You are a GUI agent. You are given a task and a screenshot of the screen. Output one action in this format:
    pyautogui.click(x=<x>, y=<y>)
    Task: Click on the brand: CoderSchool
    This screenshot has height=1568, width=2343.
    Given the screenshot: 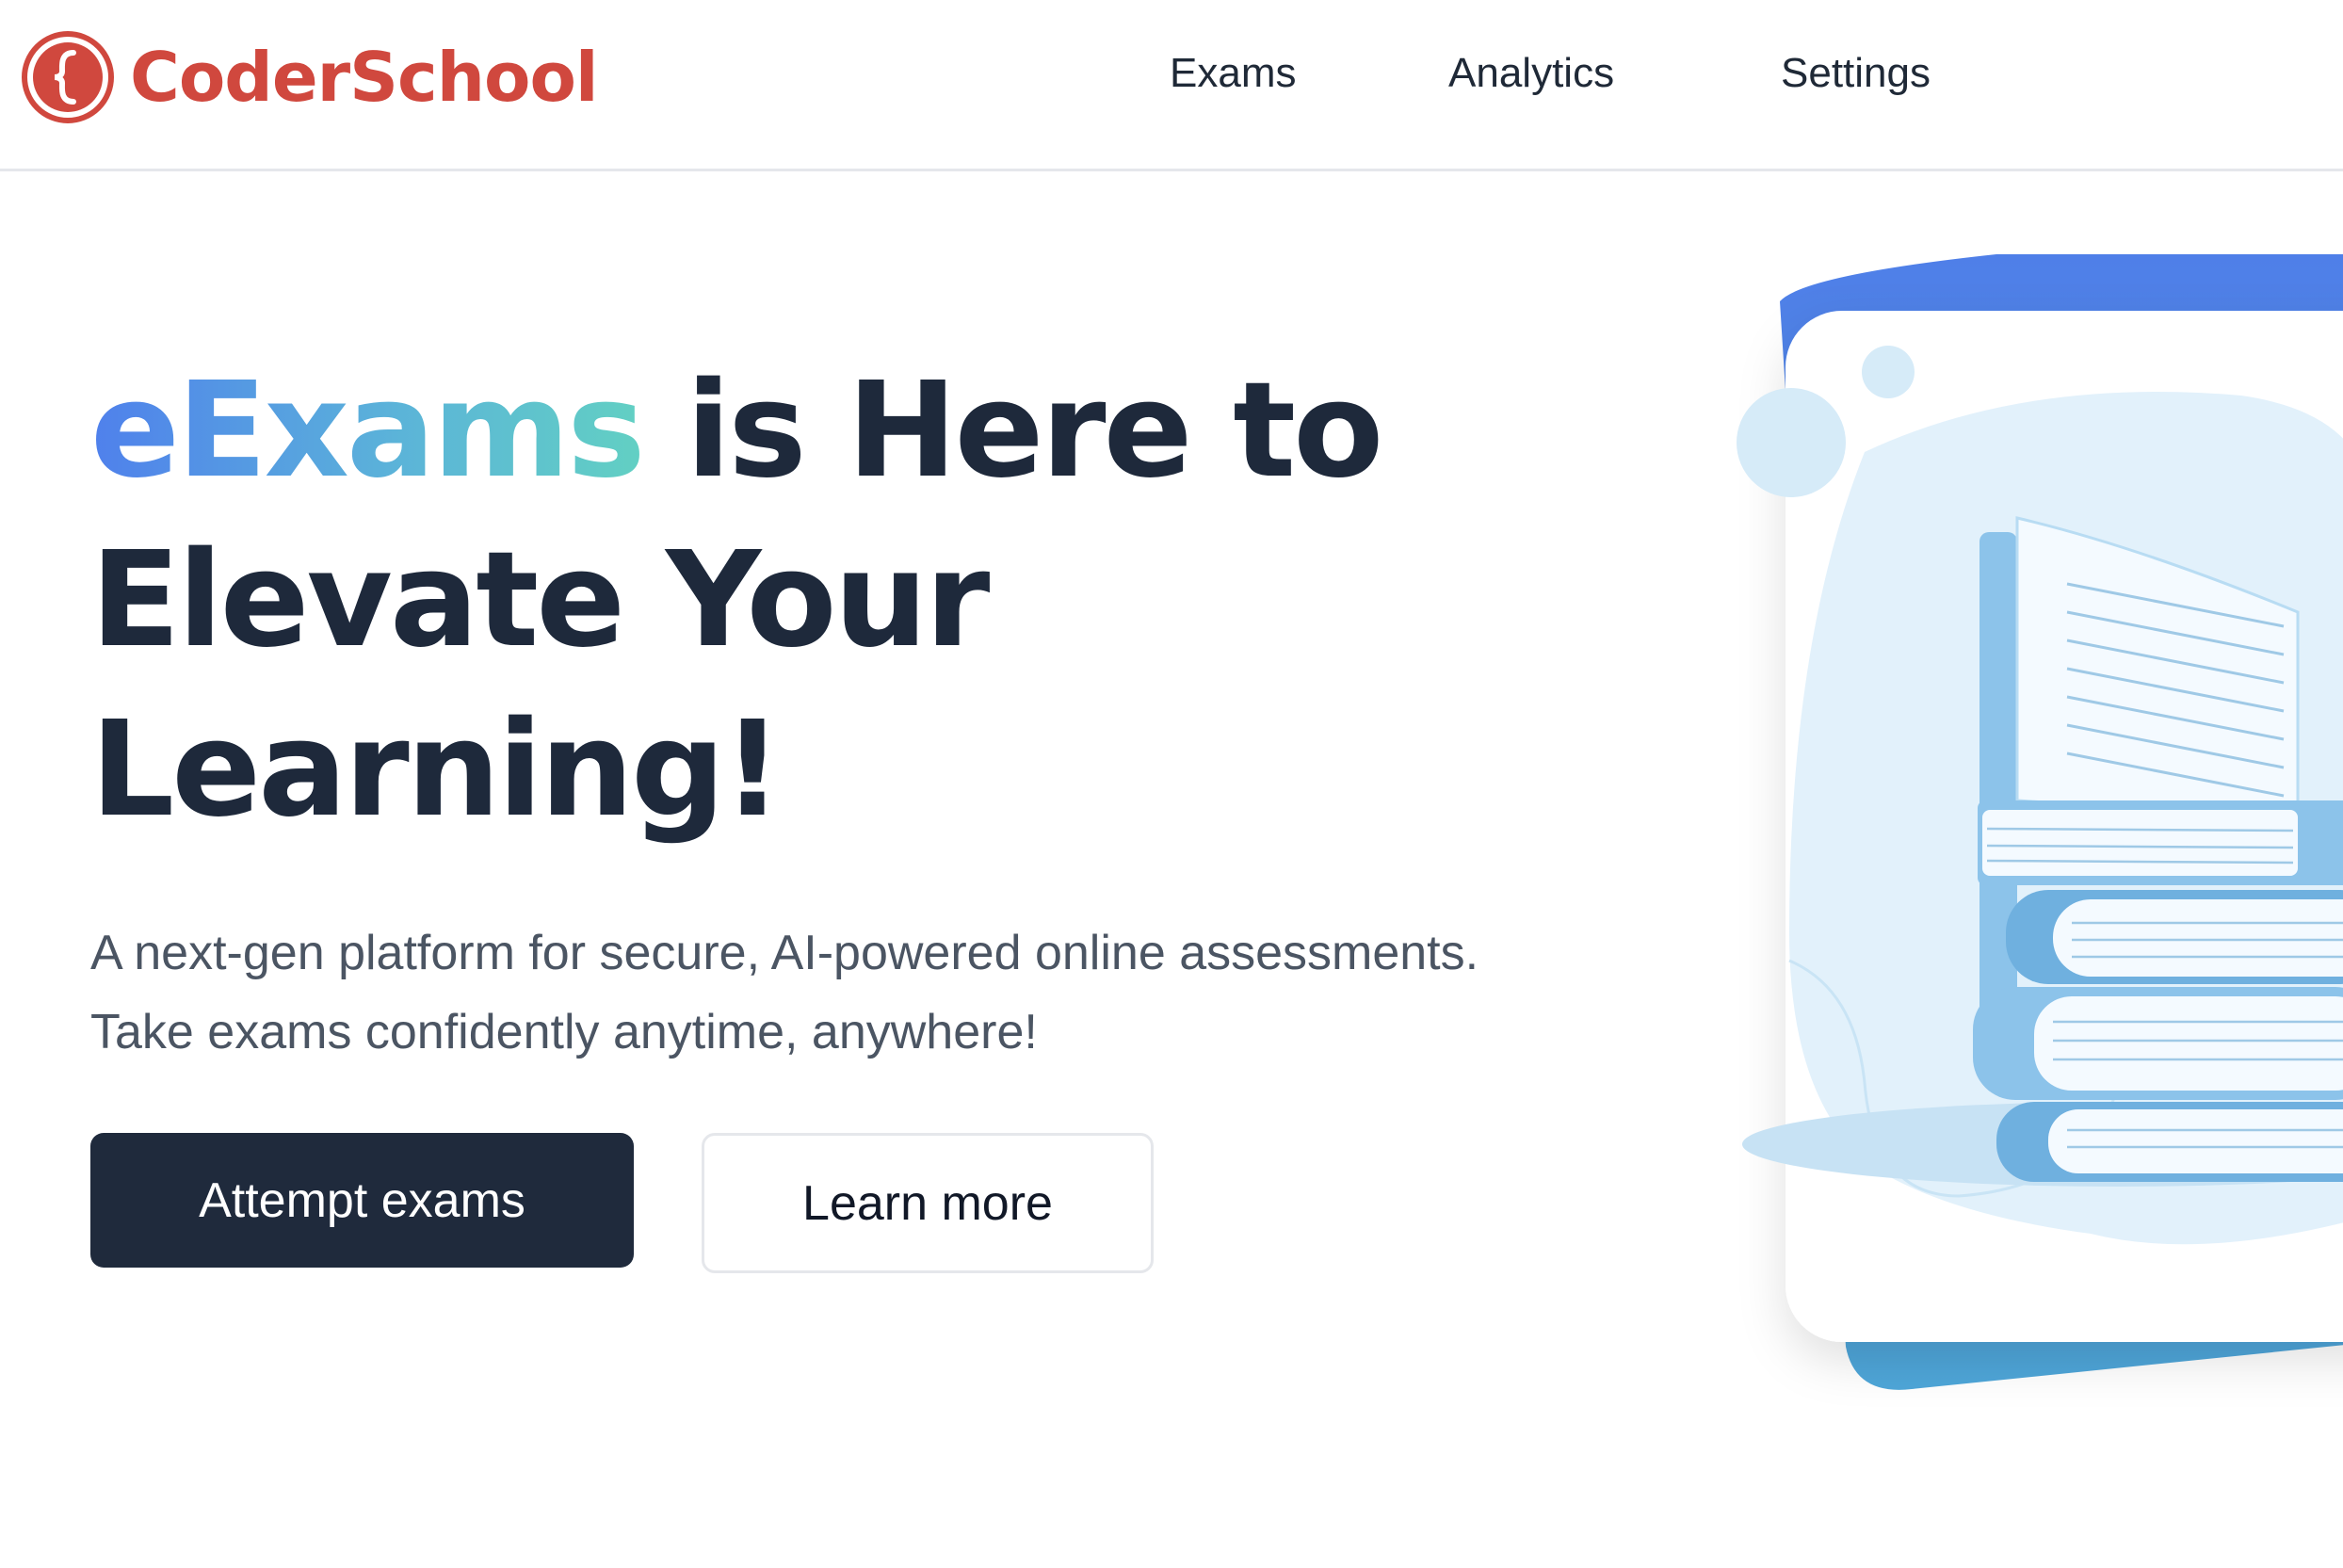 What is the action you would take?
    pyautogui.click(x=310, y=77)
    